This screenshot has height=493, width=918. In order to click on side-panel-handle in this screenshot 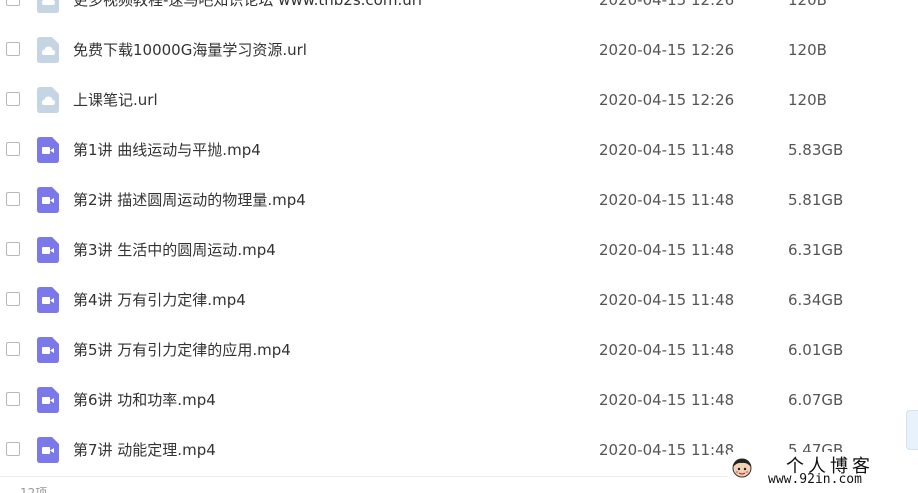, I will do `click(912, 430)`.